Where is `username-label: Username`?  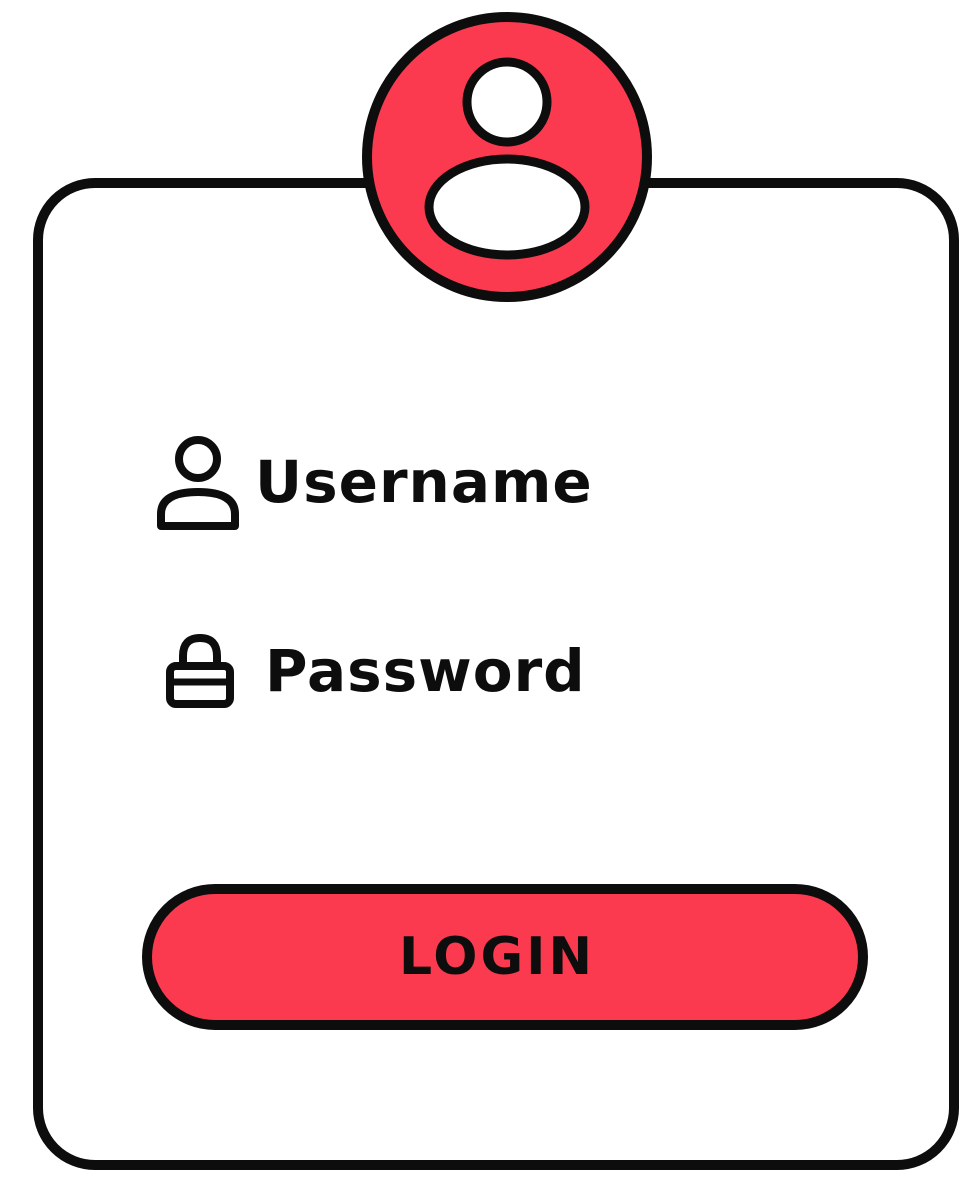
username-label: Username is located at coordinates (424, 482).